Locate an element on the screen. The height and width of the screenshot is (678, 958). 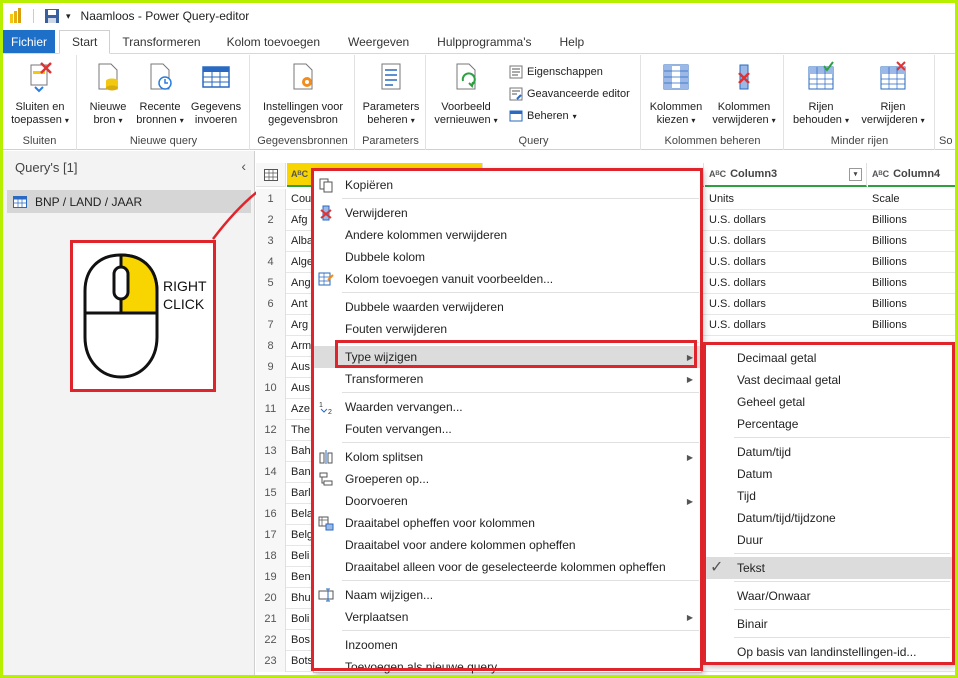
title-bar: ▾ Naamloos - Power Query-editor is located at coordinates (479, 16).